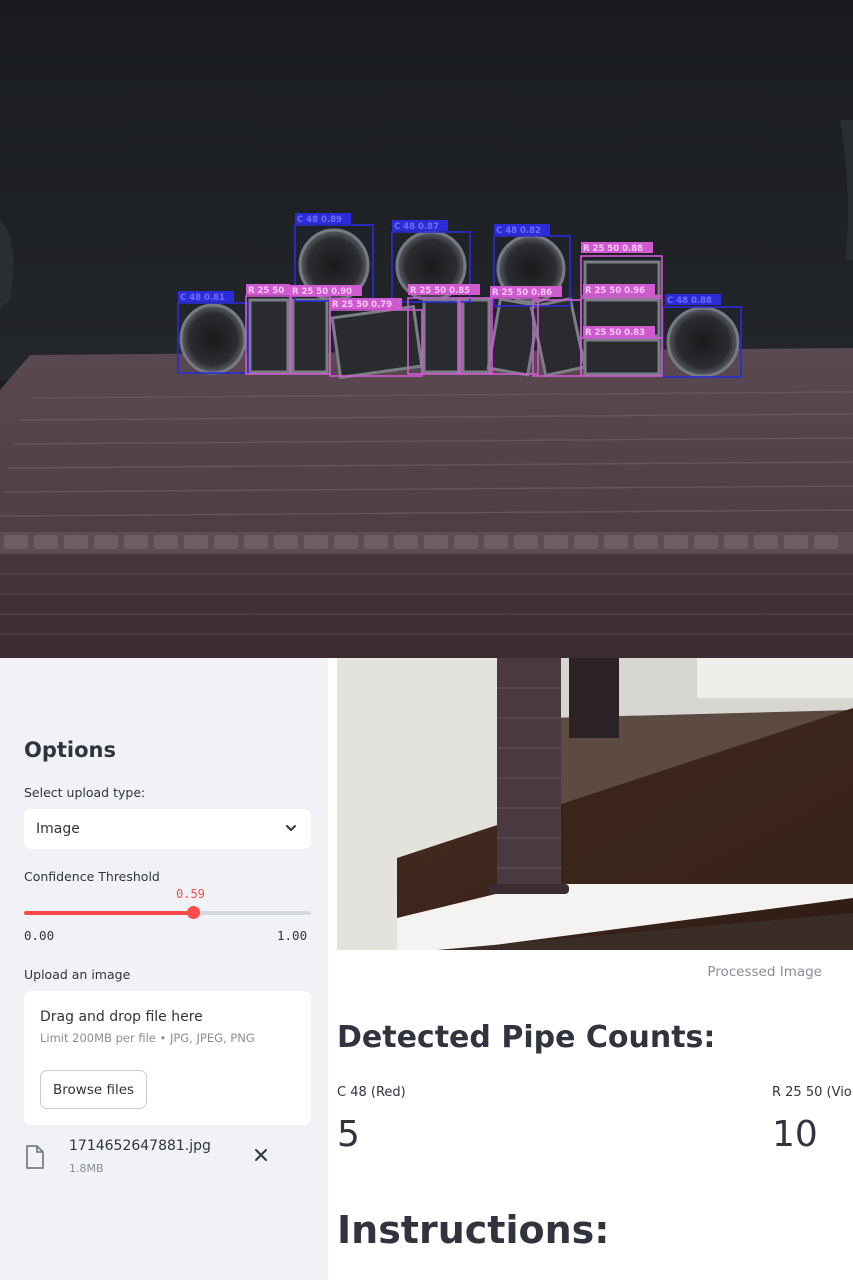  What do you see at coordinates (39, 935) in the screenshot?
I see `slider-min-label: 0.00` at bounding box center [39, 935].